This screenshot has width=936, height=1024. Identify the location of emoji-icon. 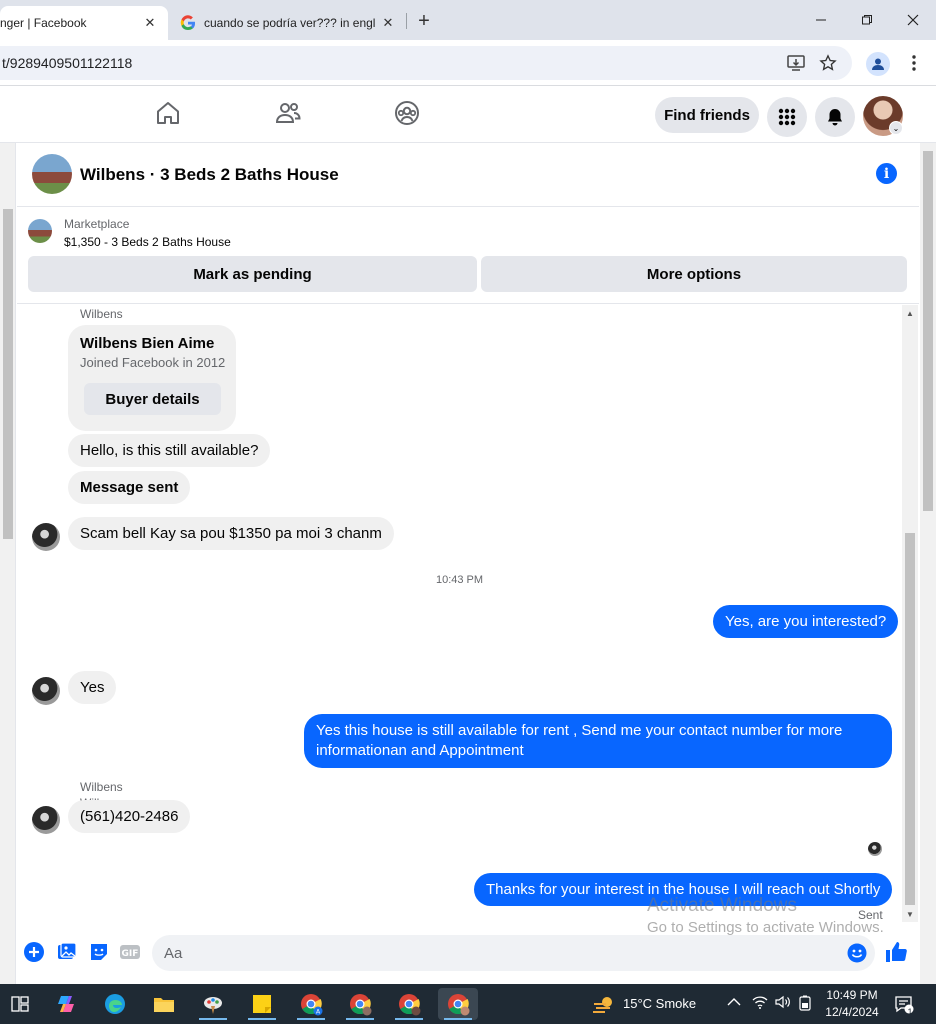
(857, 953).